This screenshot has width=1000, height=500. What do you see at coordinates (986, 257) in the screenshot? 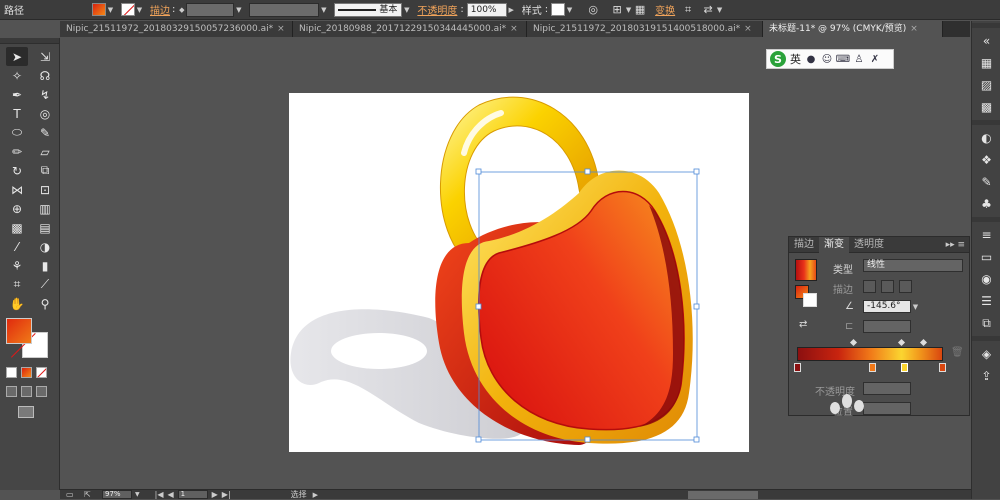
I see `gradient-panel-icon: ▭` at bounding box center [986, 257].